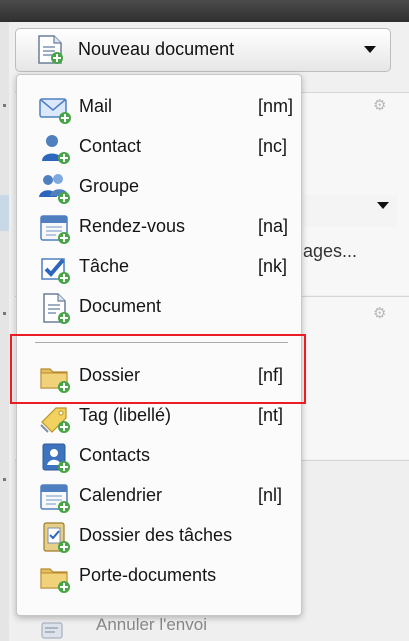  Describe the element at coordinates (120, 306) in the screenshot. I see `menu-item-label: Document` at that location.